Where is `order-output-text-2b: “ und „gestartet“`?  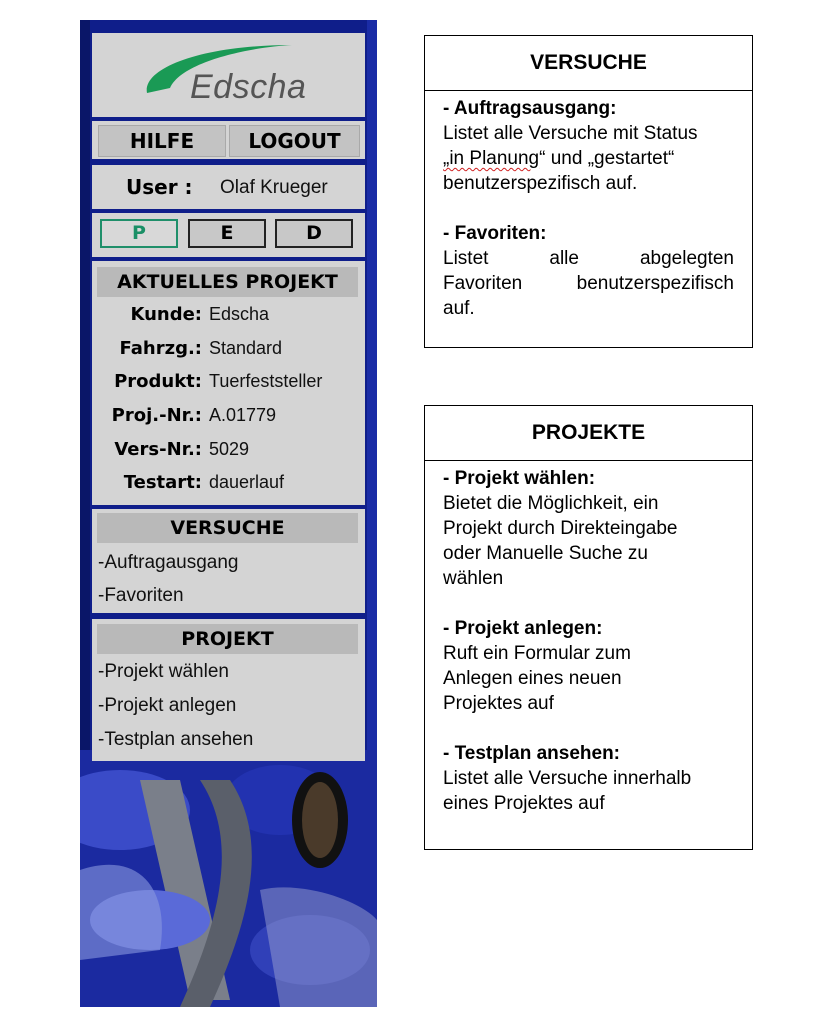
order-output-text-2b: “ und „gestartet“ is located at coordinates (607, 158).